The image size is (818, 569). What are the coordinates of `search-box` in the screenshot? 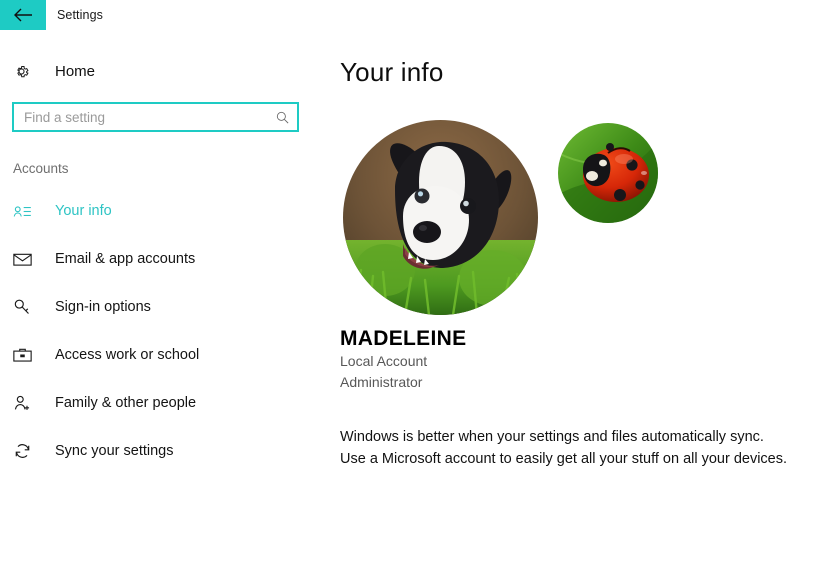 It's located at (155, 117).